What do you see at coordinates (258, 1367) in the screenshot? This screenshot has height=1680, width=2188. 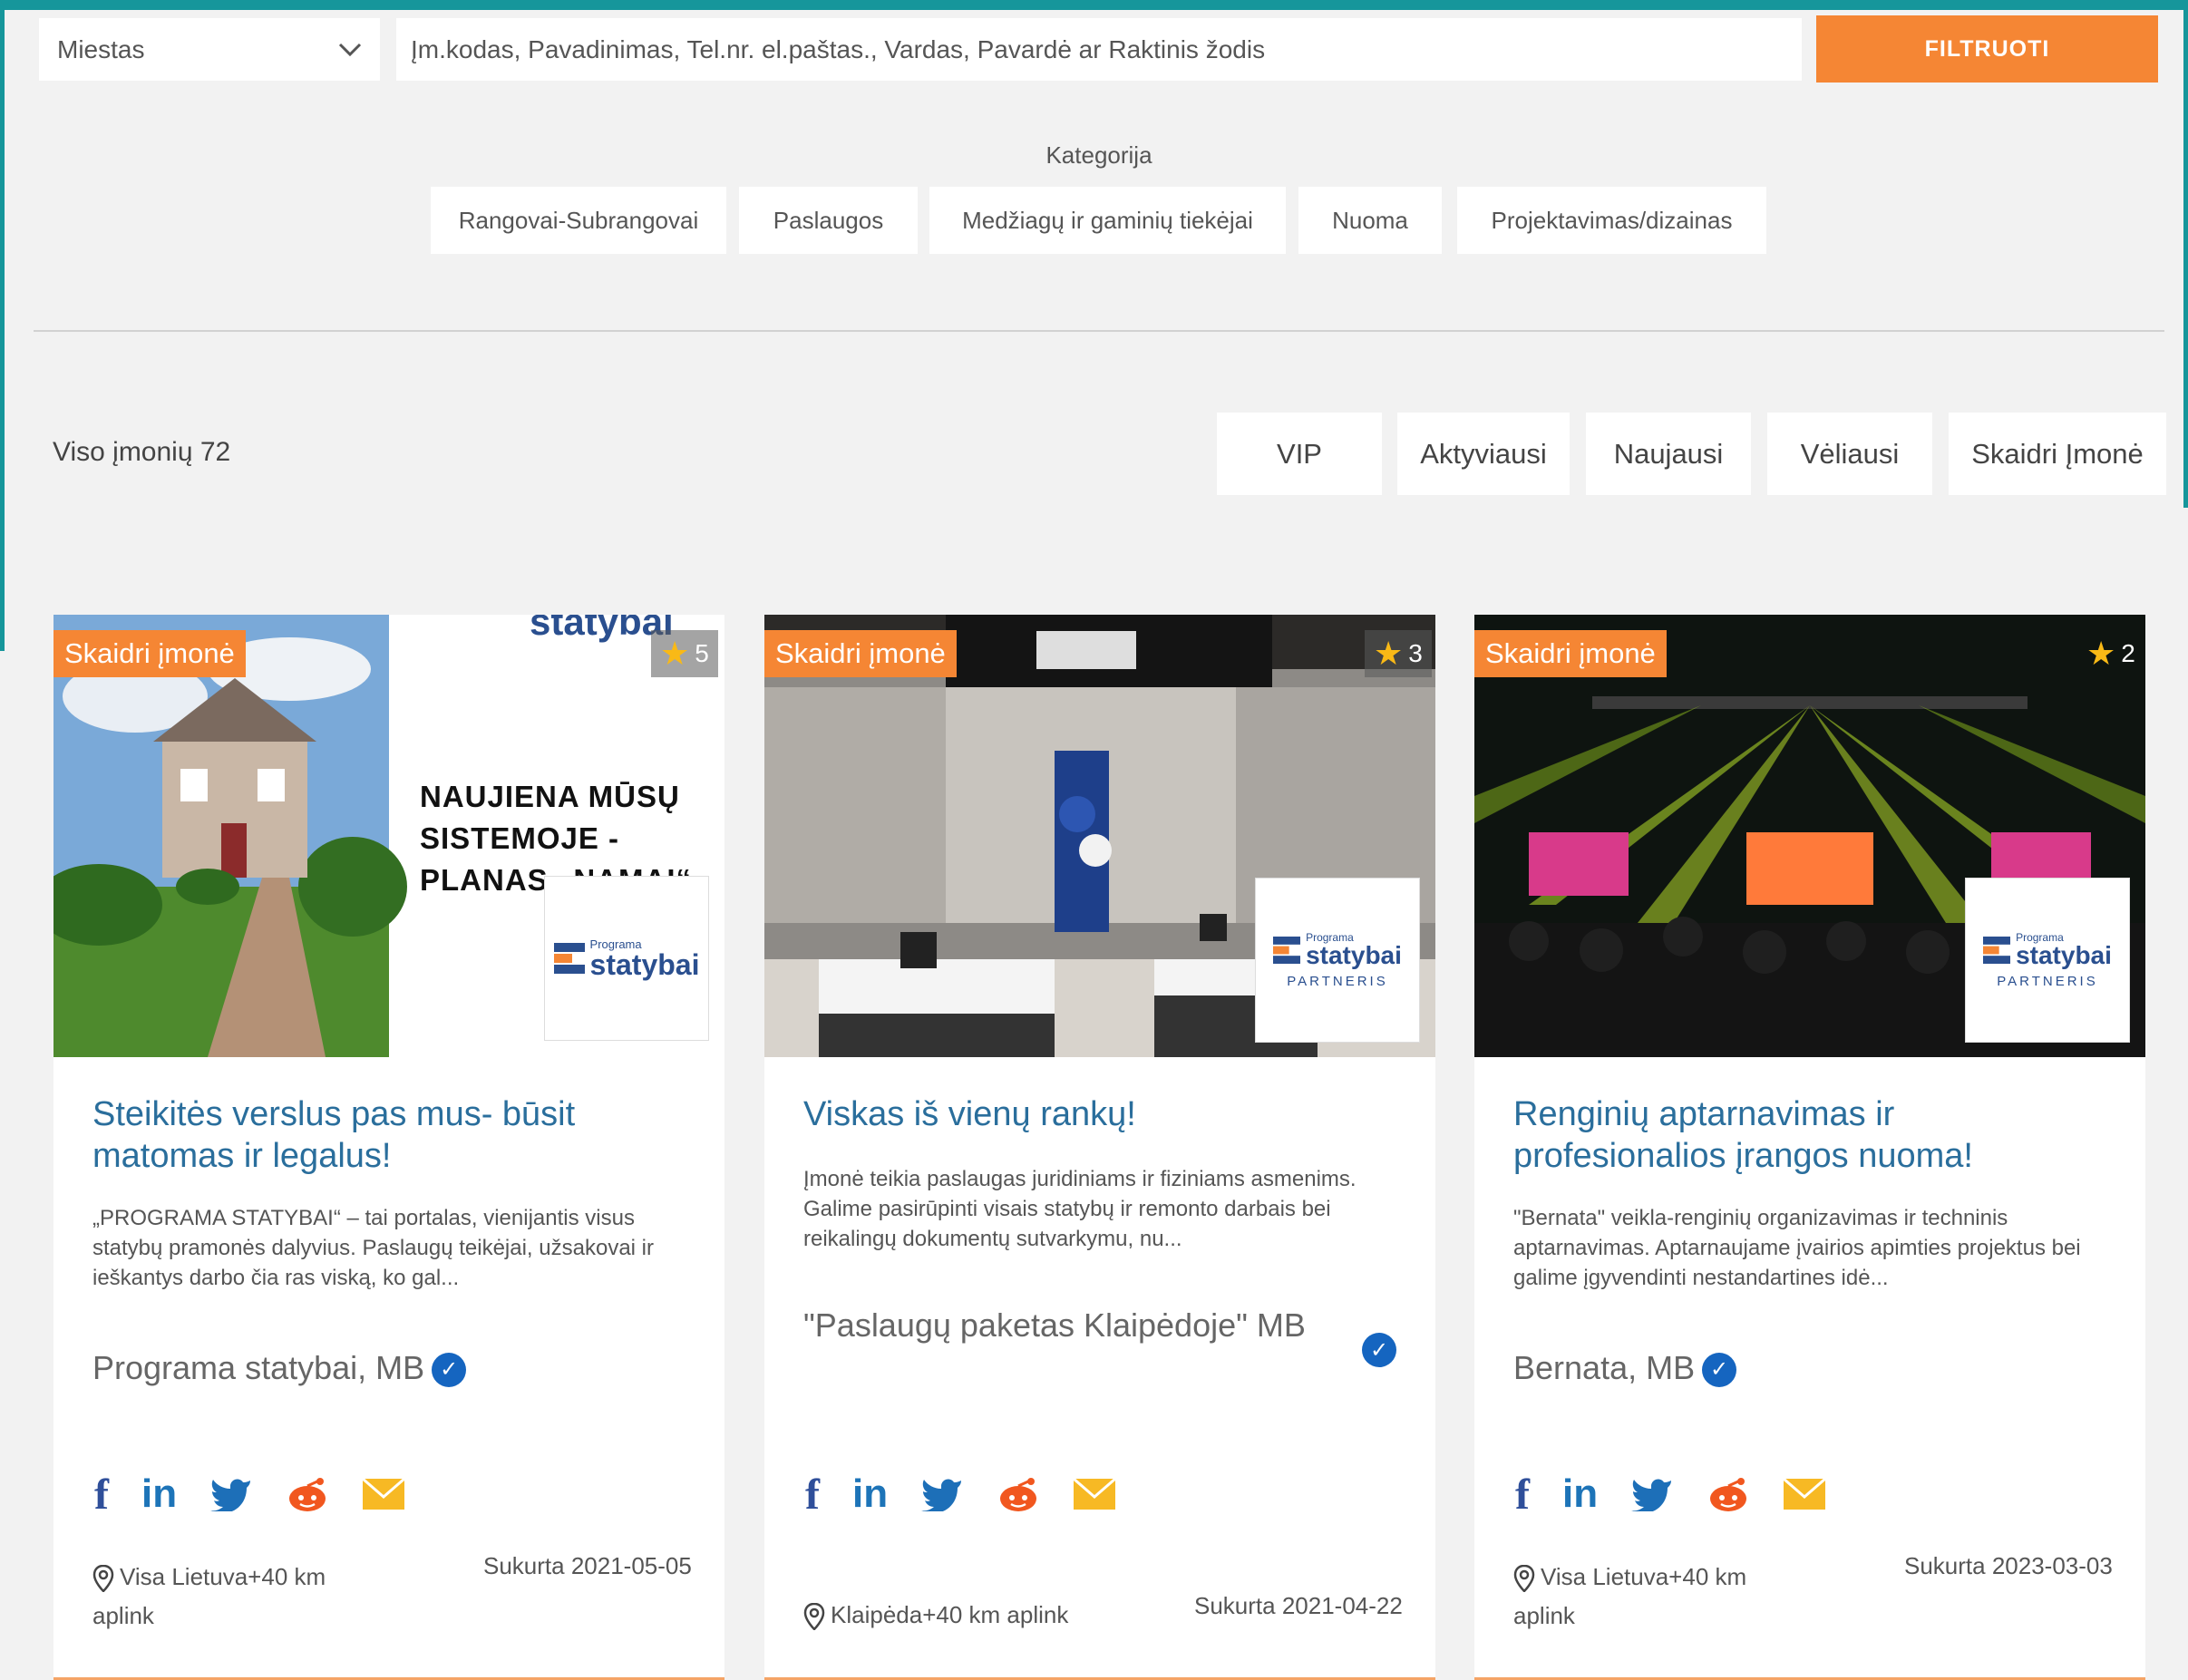 I see `company-name-text: Programa statybai, MB` at bounding box center [258, 1367].